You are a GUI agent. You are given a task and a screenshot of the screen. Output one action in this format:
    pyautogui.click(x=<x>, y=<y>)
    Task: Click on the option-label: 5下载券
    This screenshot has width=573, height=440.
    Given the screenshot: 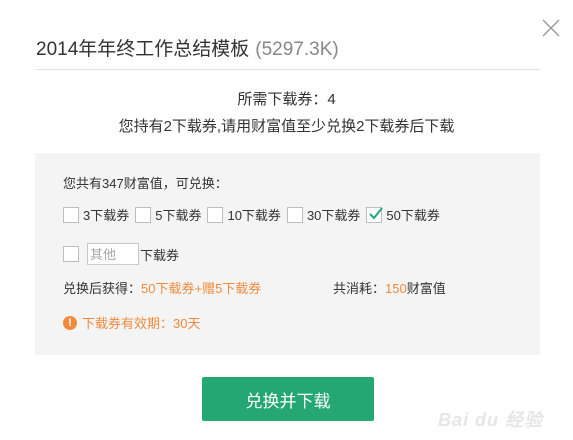 What is the action you would take?
    pyautogui.click(x=178, y=215)
    